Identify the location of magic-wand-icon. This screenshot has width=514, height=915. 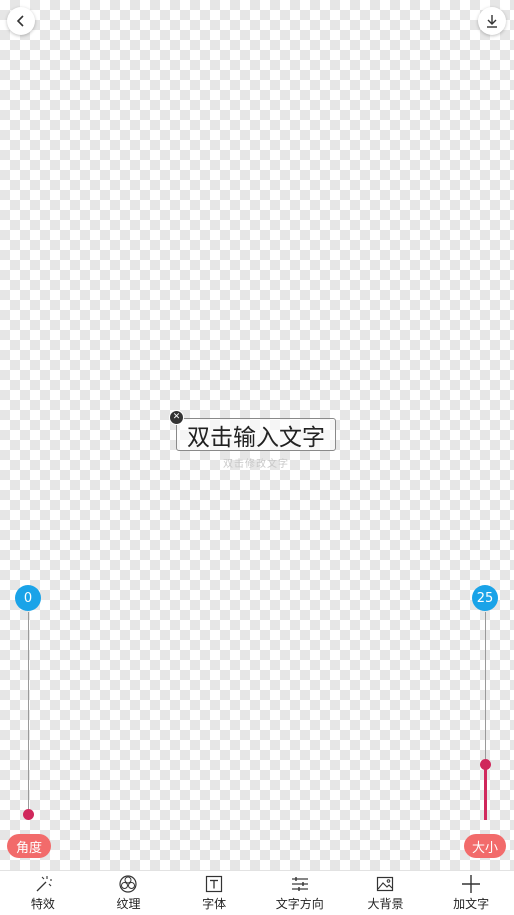
(44, 884).